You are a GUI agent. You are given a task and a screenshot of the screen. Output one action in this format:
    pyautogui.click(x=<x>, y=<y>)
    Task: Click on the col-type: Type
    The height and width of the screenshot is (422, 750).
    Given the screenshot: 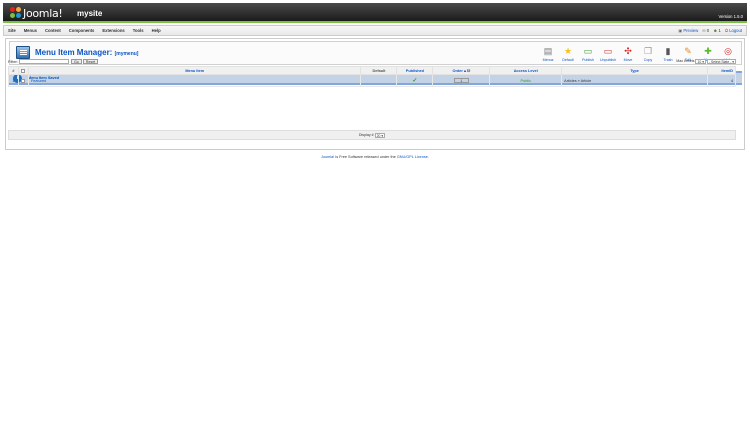 What is the action you would take?
    pyautogui.click(x=634, y=70)
    